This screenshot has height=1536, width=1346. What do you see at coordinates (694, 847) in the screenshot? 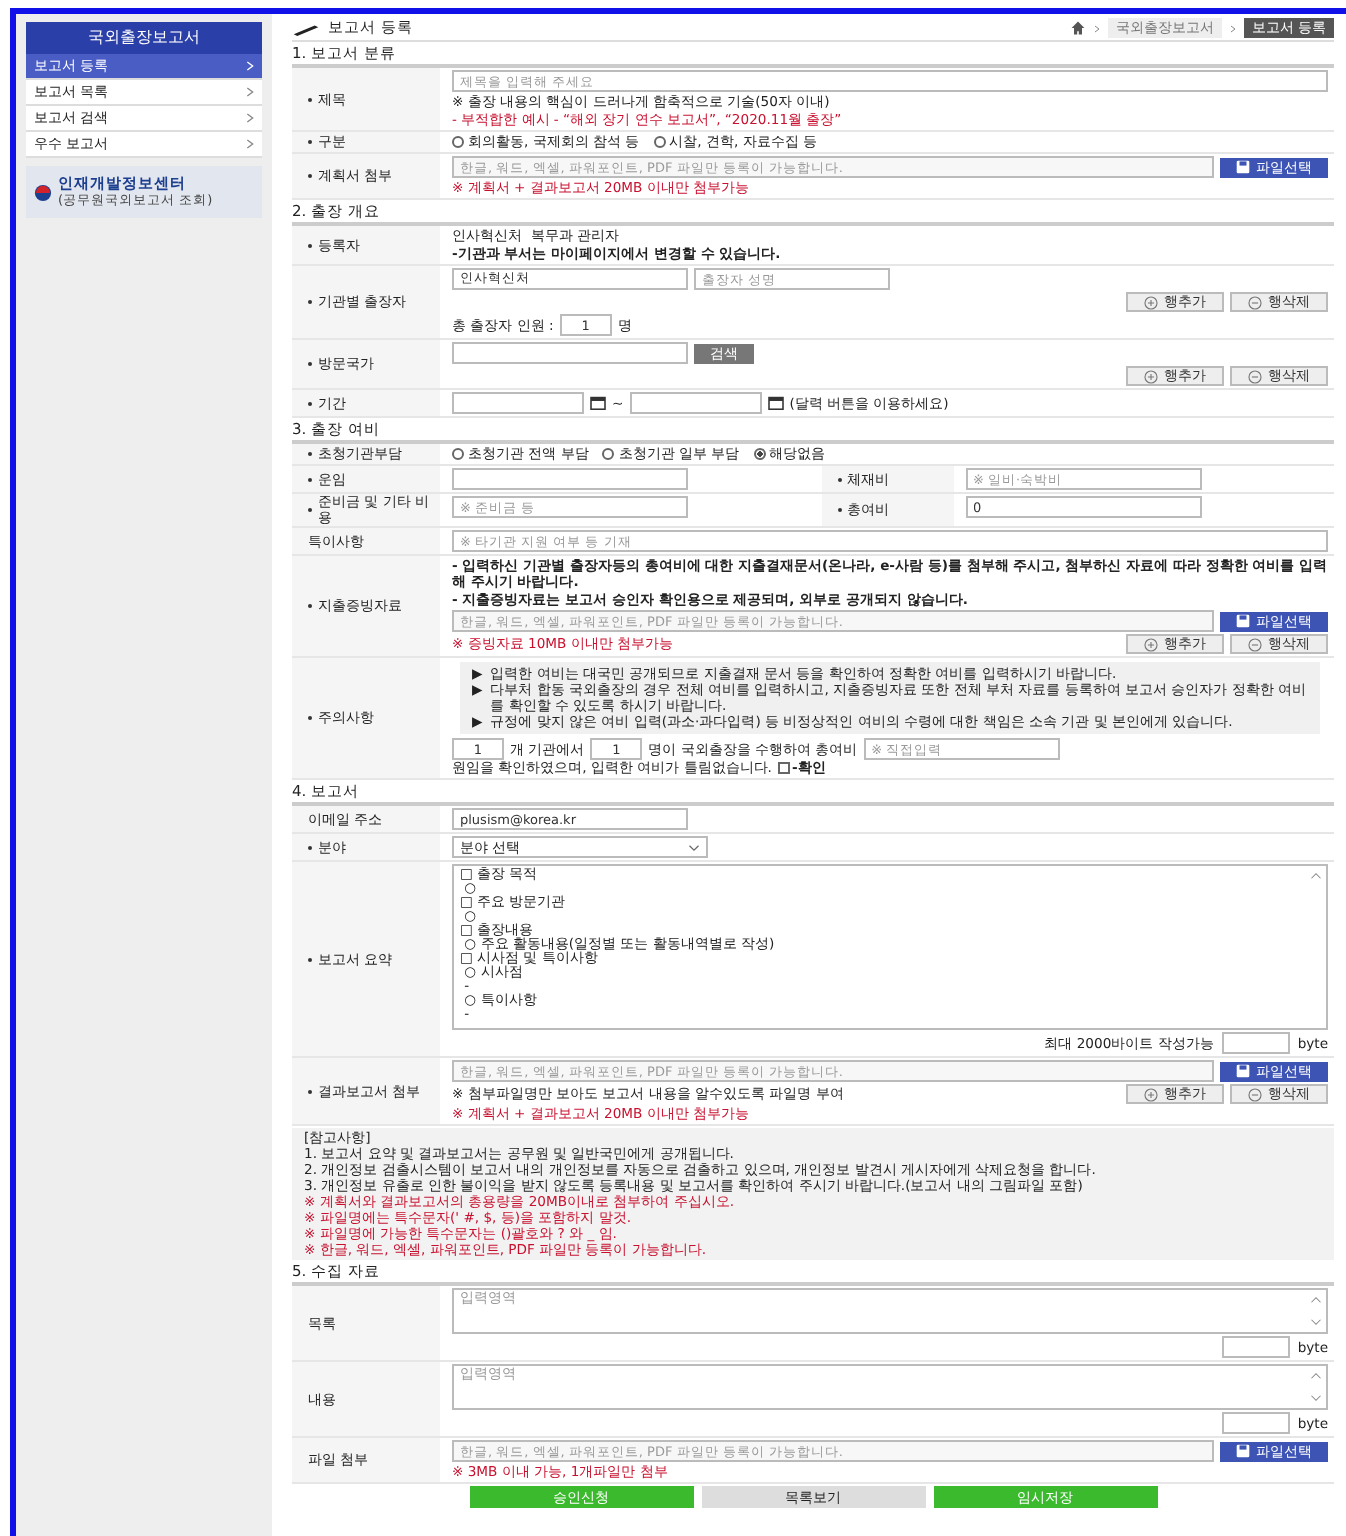
I see `caret-icon` at bounding box center [694, 847].